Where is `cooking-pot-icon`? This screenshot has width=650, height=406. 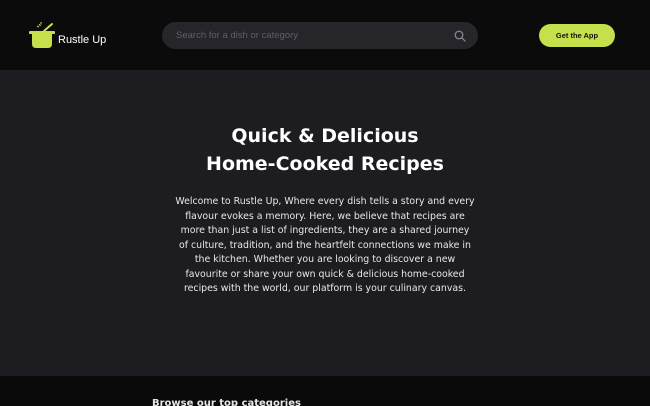
cooking-pot-icon is located at coordinates (42, 35).